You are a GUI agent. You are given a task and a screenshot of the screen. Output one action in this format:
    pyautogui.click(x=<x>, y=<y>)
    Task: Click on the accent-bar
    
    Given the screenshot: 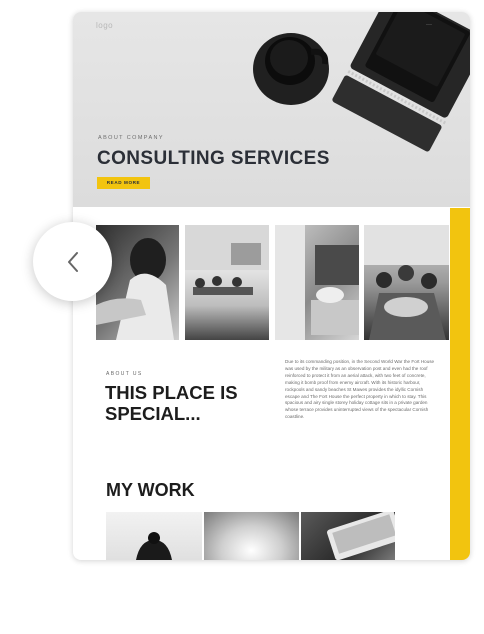 What is the action you would take?
    pyautogui.click(x=460, y=384)
    